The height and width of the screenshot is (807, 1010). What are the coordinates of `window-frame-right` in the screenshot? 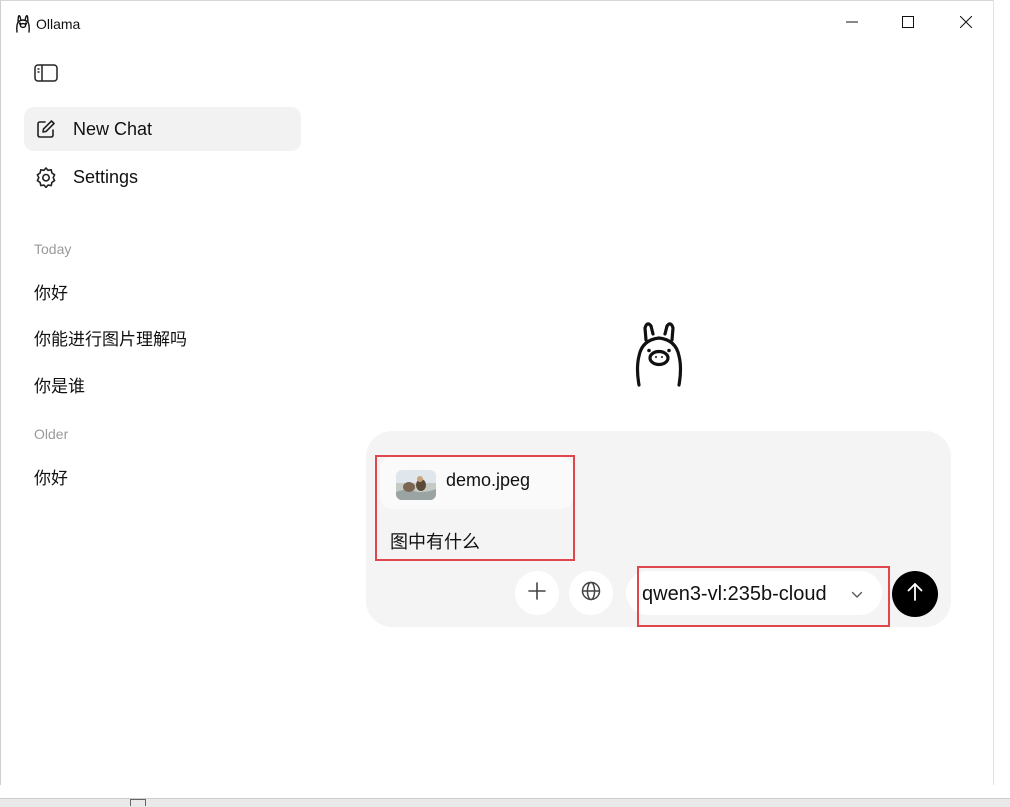 It's located at (993, 392).